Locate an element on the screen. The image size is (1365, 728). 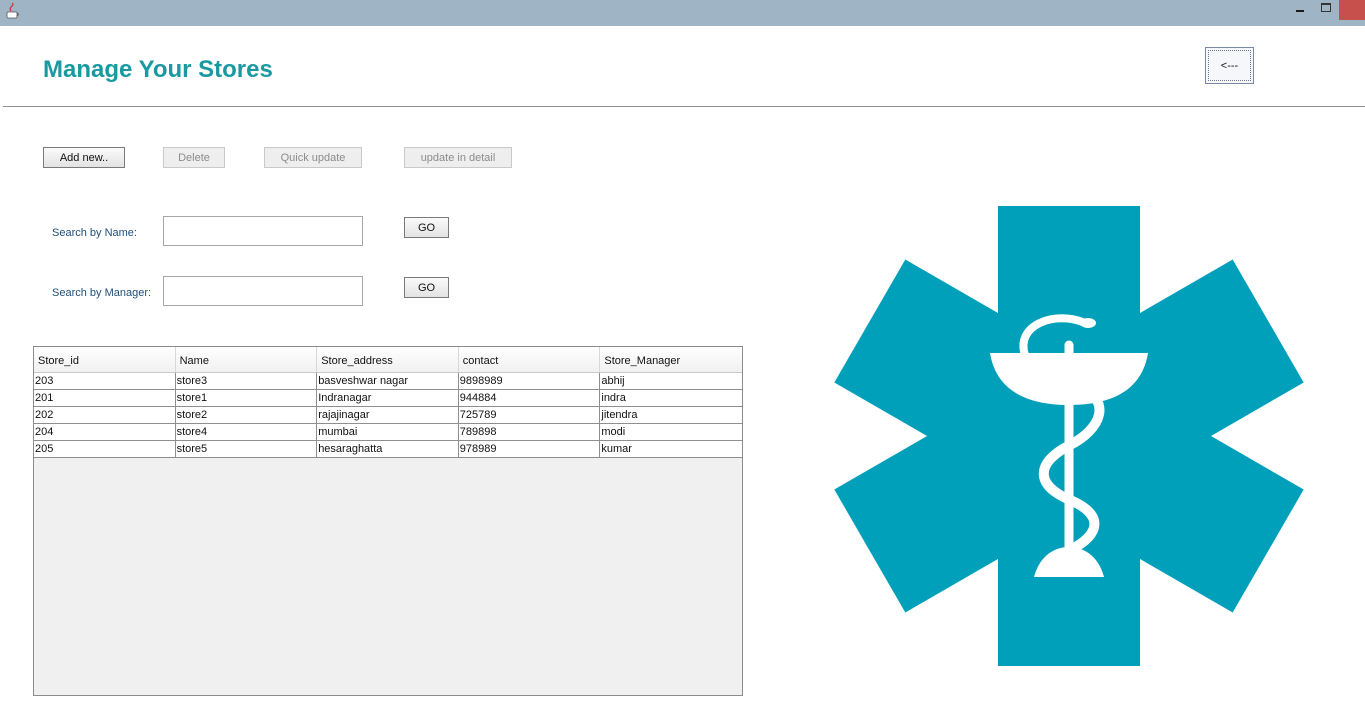
cell-store-id: 201 is located at coordinates (105, 398).